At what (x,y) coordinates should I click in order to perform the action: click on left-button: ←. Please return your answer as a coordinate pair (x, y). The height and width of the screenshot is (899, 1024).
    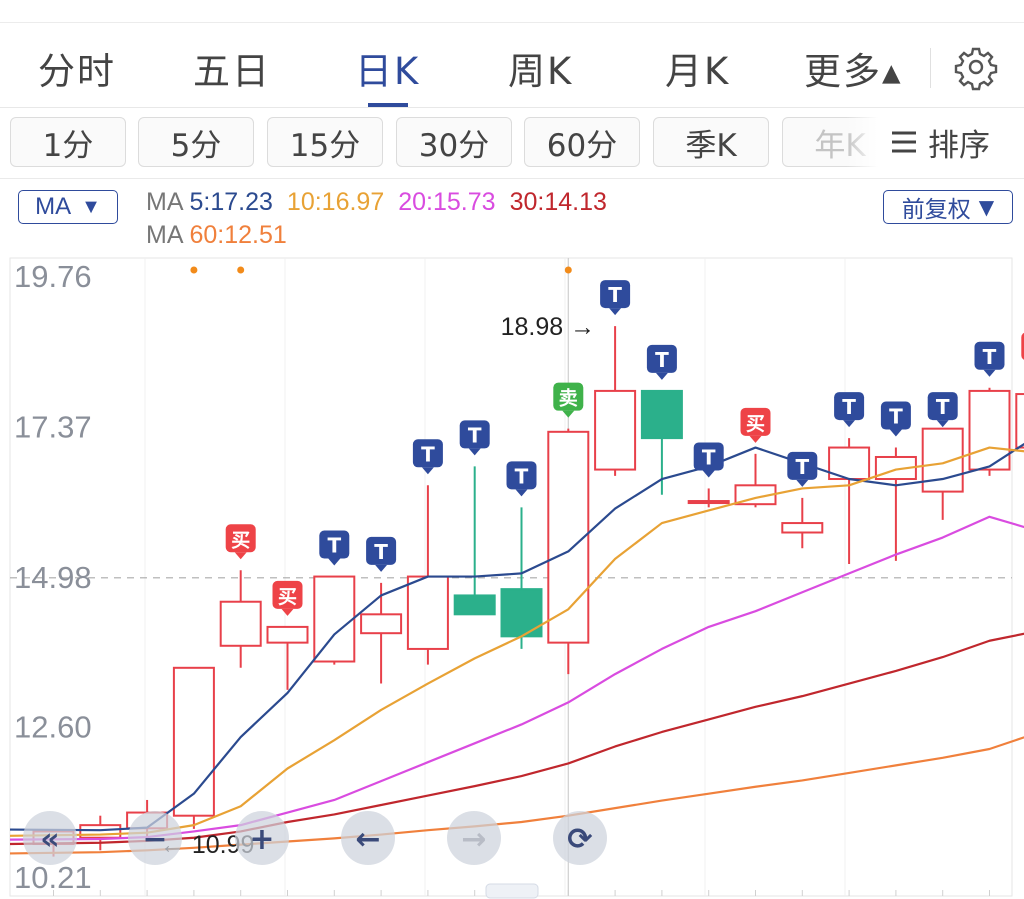
    Looking at the image, I should click on (368, 838).